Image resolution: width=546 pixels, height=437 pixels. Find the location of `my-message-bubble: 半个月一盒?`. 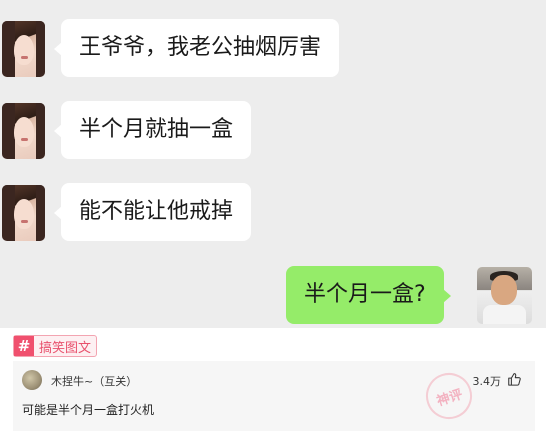

my-message-bubble: 半个月一盒? is located at coordinates (368, 295).